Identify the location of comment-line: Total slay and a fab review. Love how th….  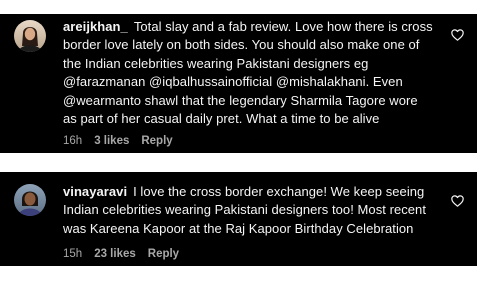
(283, 26).